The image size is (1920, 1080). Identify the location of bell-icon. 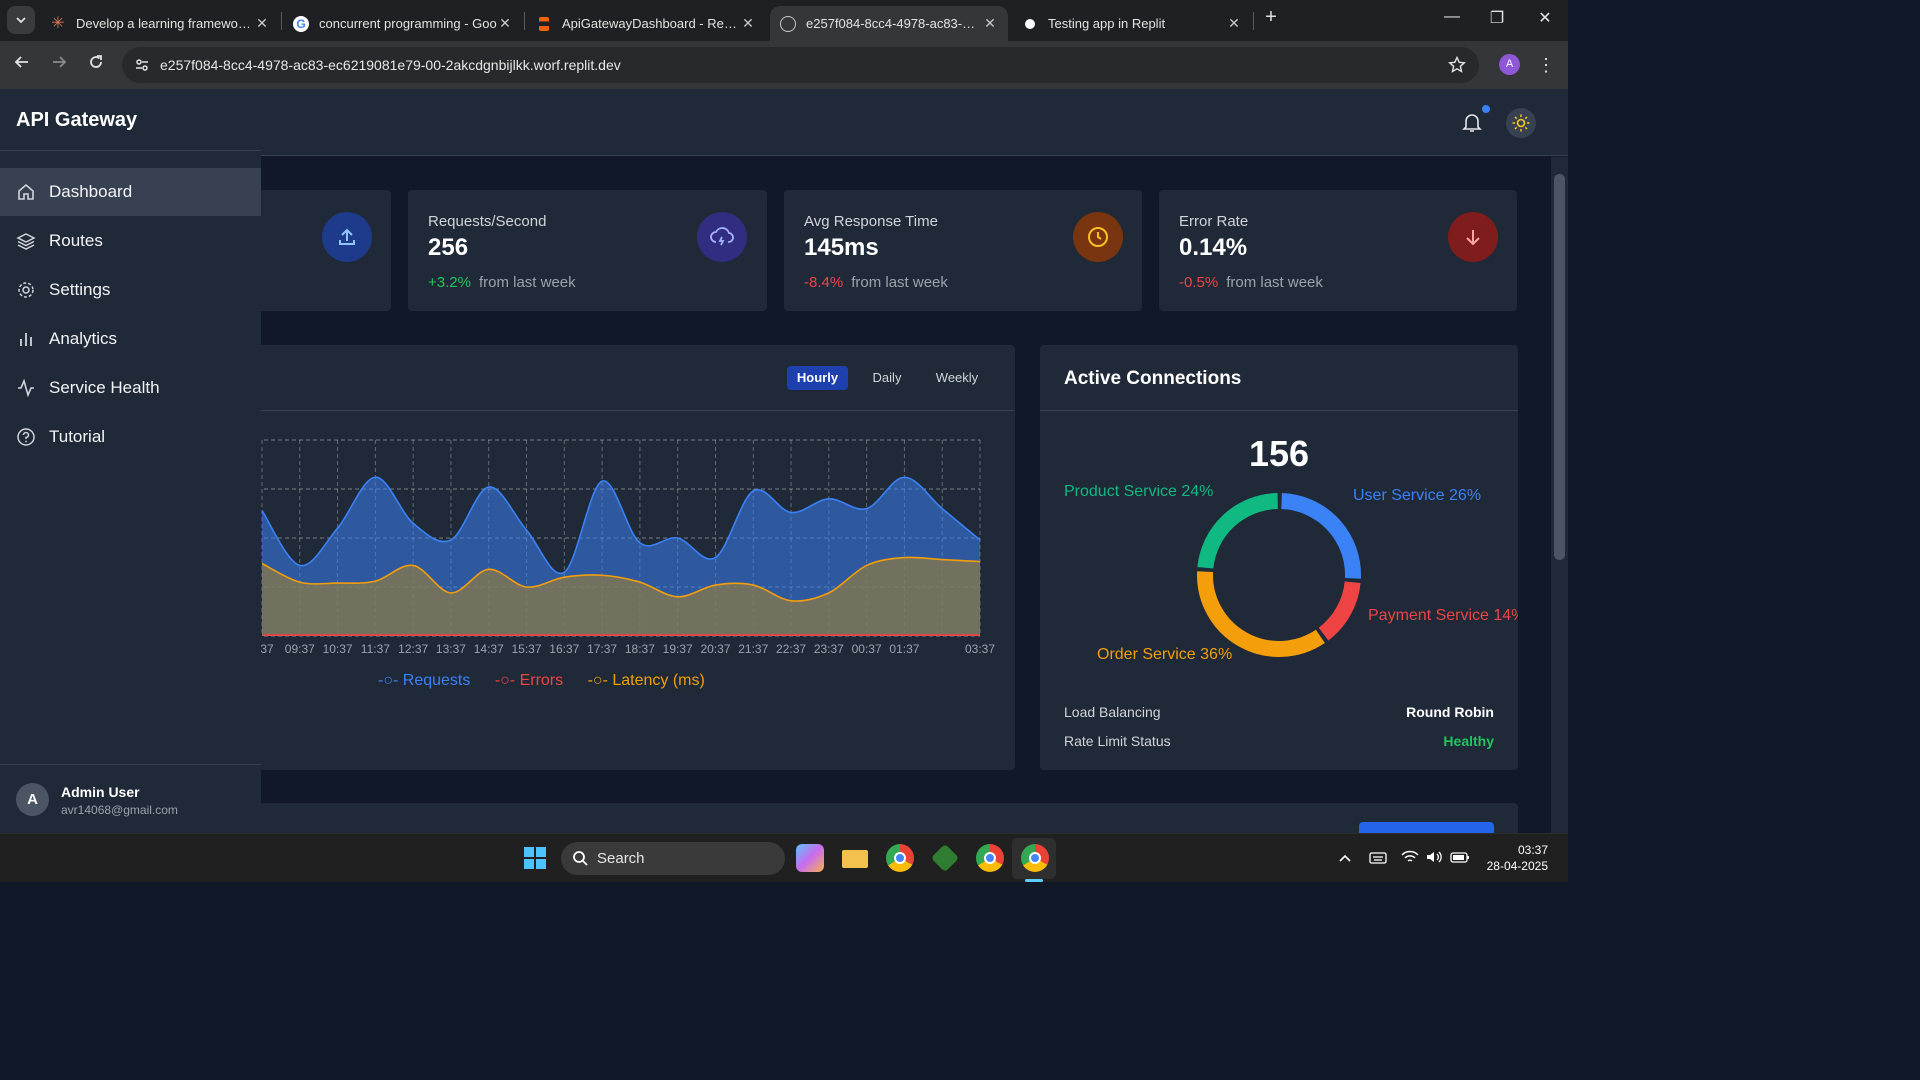
(1472, 122).